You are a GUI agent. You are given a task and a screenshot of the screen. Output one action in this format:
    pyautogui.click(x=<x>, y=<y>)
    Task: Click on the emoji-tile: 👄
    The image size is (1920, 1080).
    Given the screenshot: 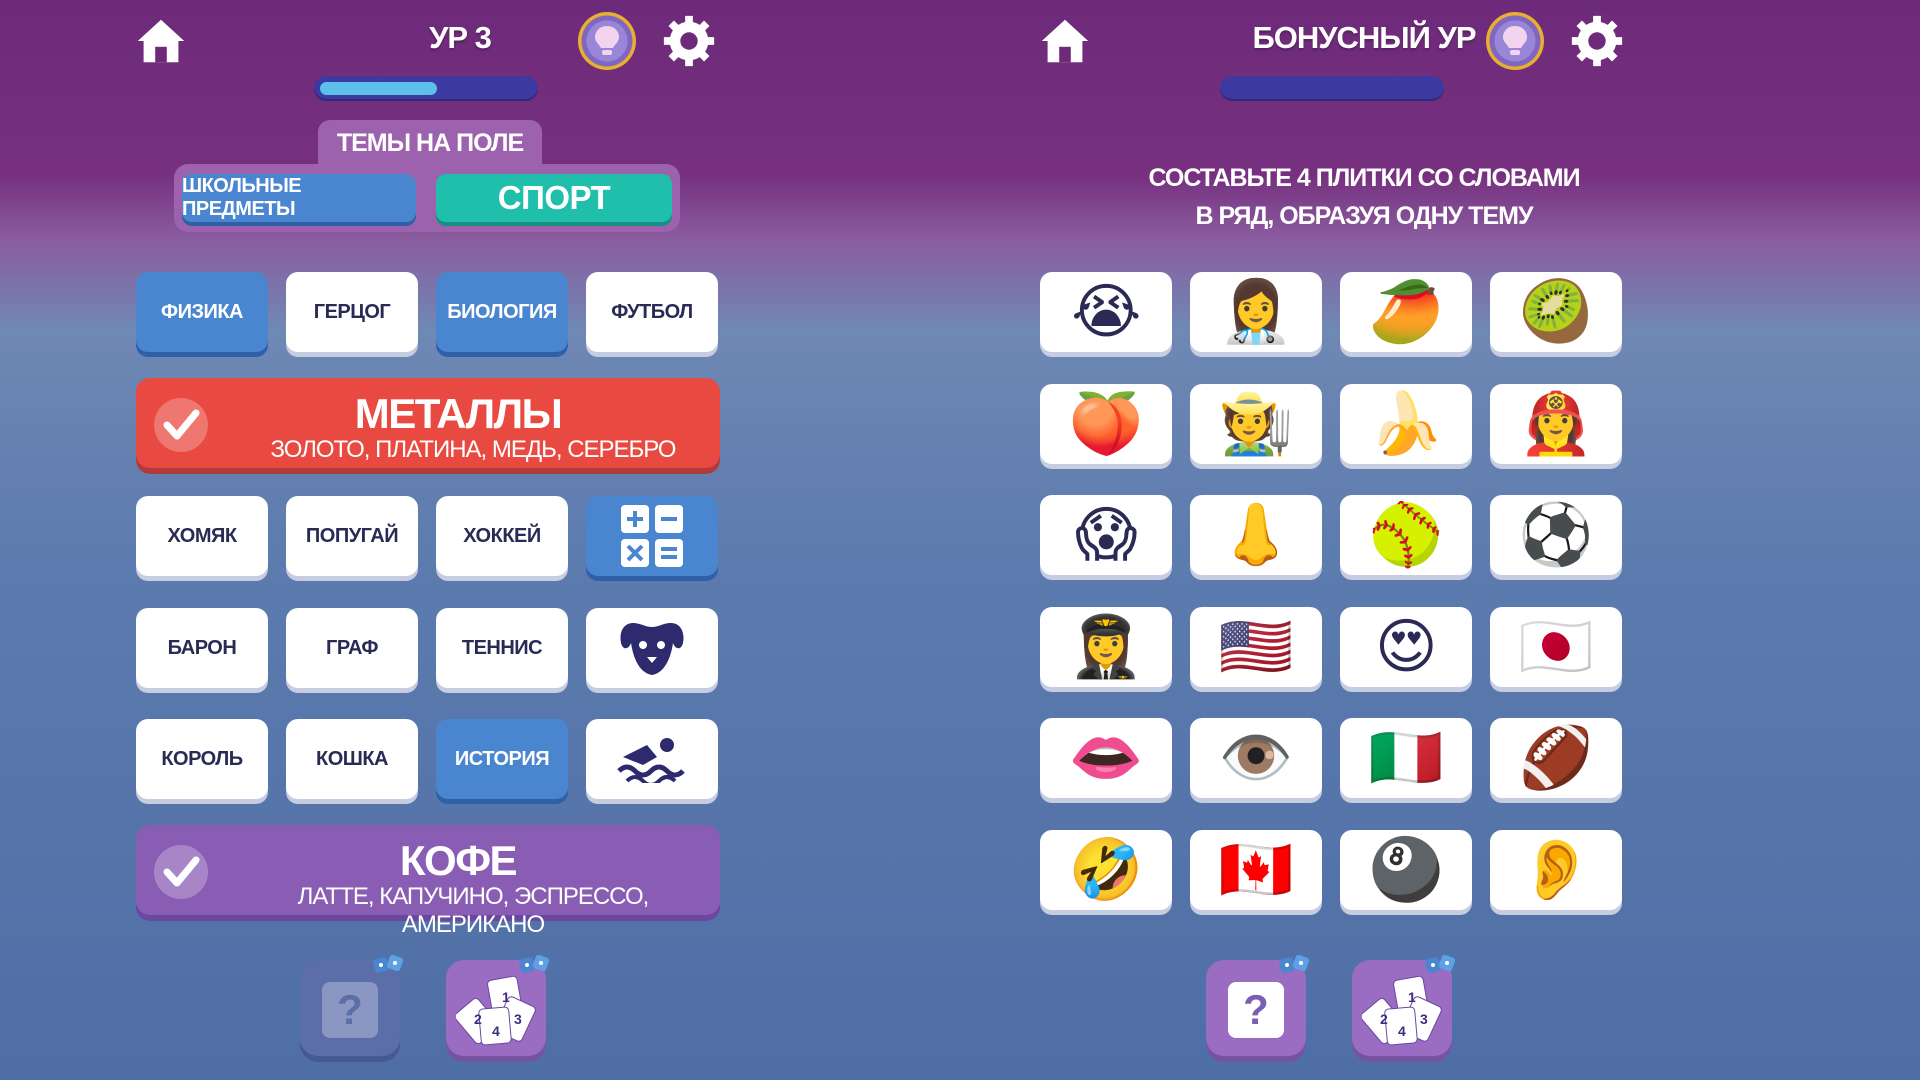 What is the action you would take?
    pyautogui.click(x=1106, y=758)
    